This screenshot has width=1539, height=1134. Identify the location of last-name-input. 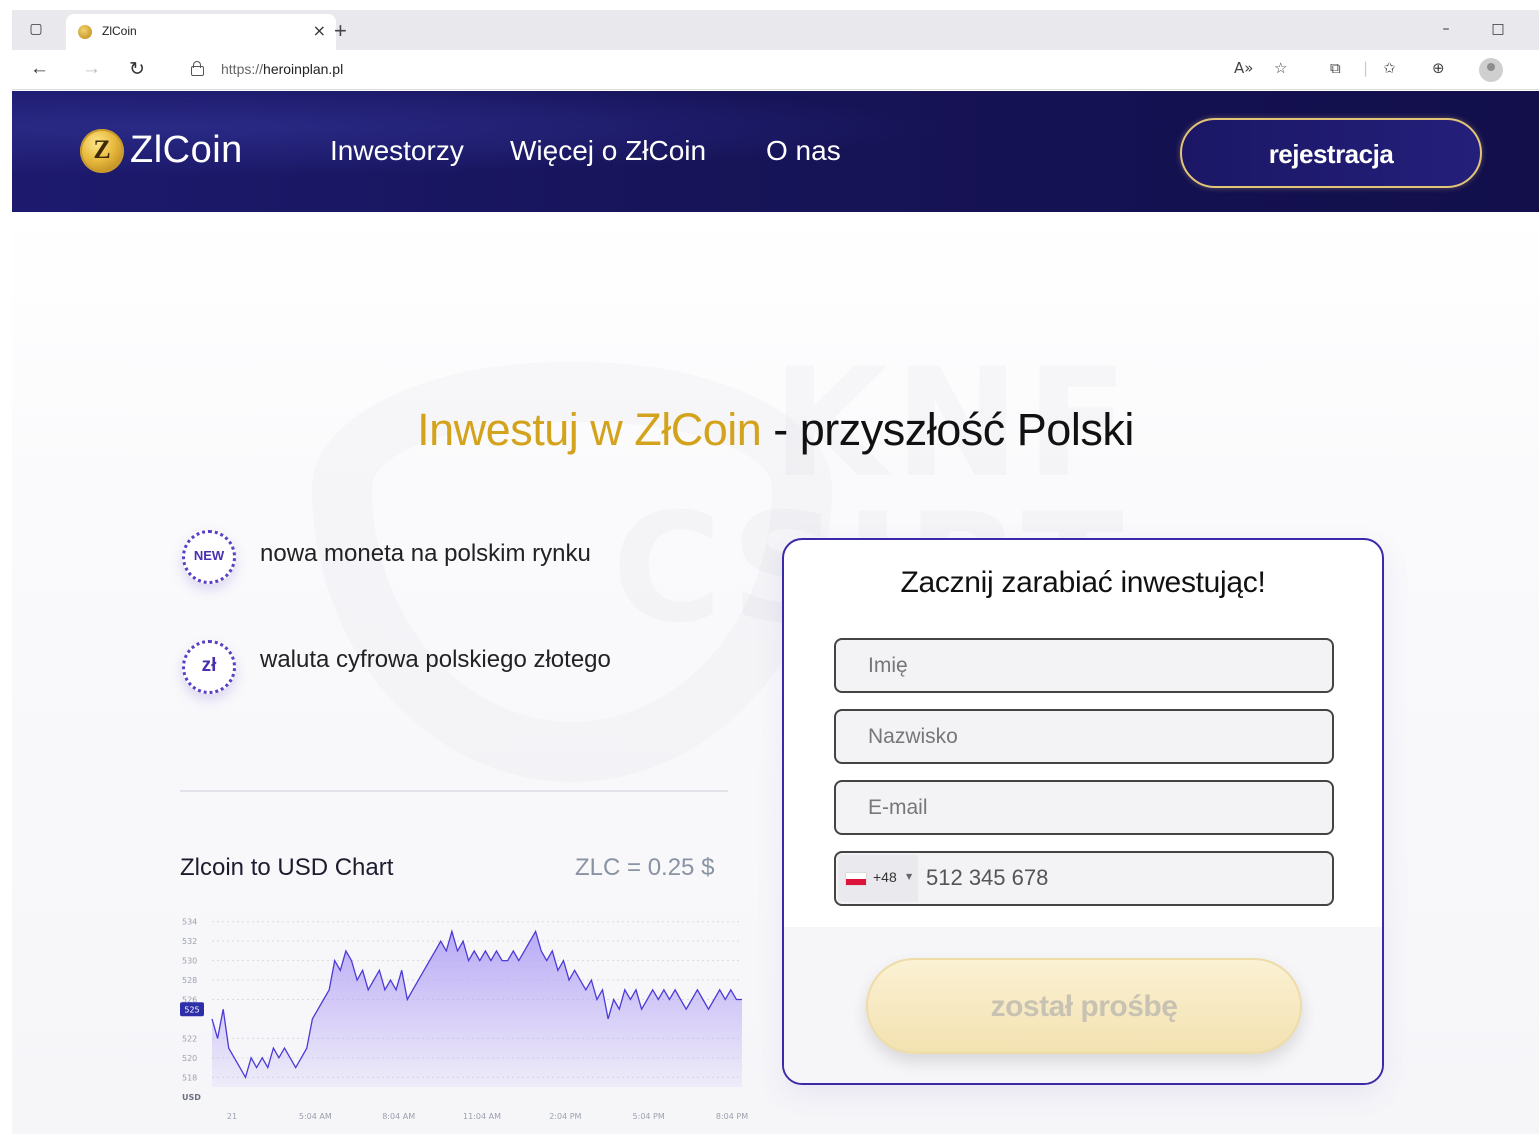
(1084, 736).